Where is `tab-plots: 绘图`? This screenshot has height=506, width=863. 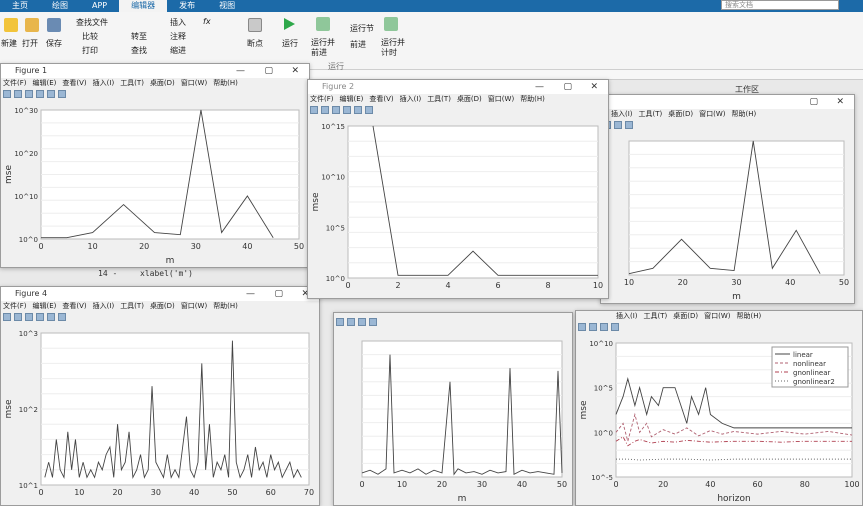
tab-plots: 绘图 is located at coordinates (60, 6).